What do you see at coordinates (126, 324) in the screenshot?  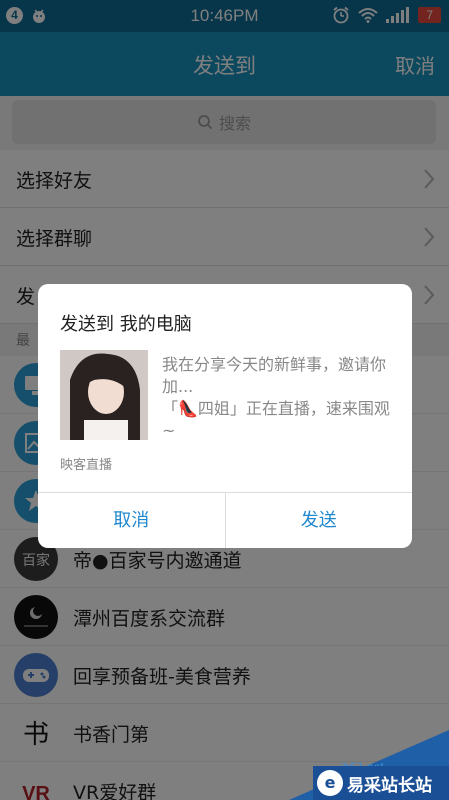 I see `dialog-title: 发送到 我的电脑` at bounding box center [126, 324].